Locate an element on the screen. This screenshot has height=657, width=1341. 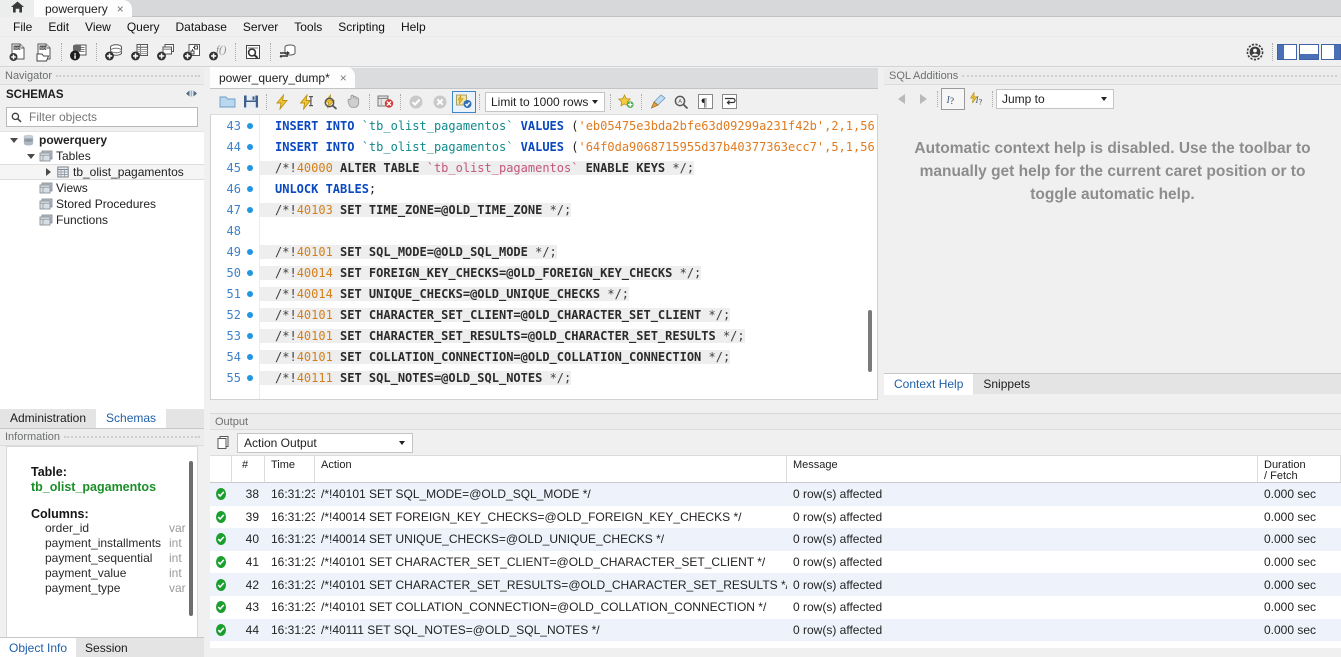
rollback-icon is located at coordinates (440, 102).